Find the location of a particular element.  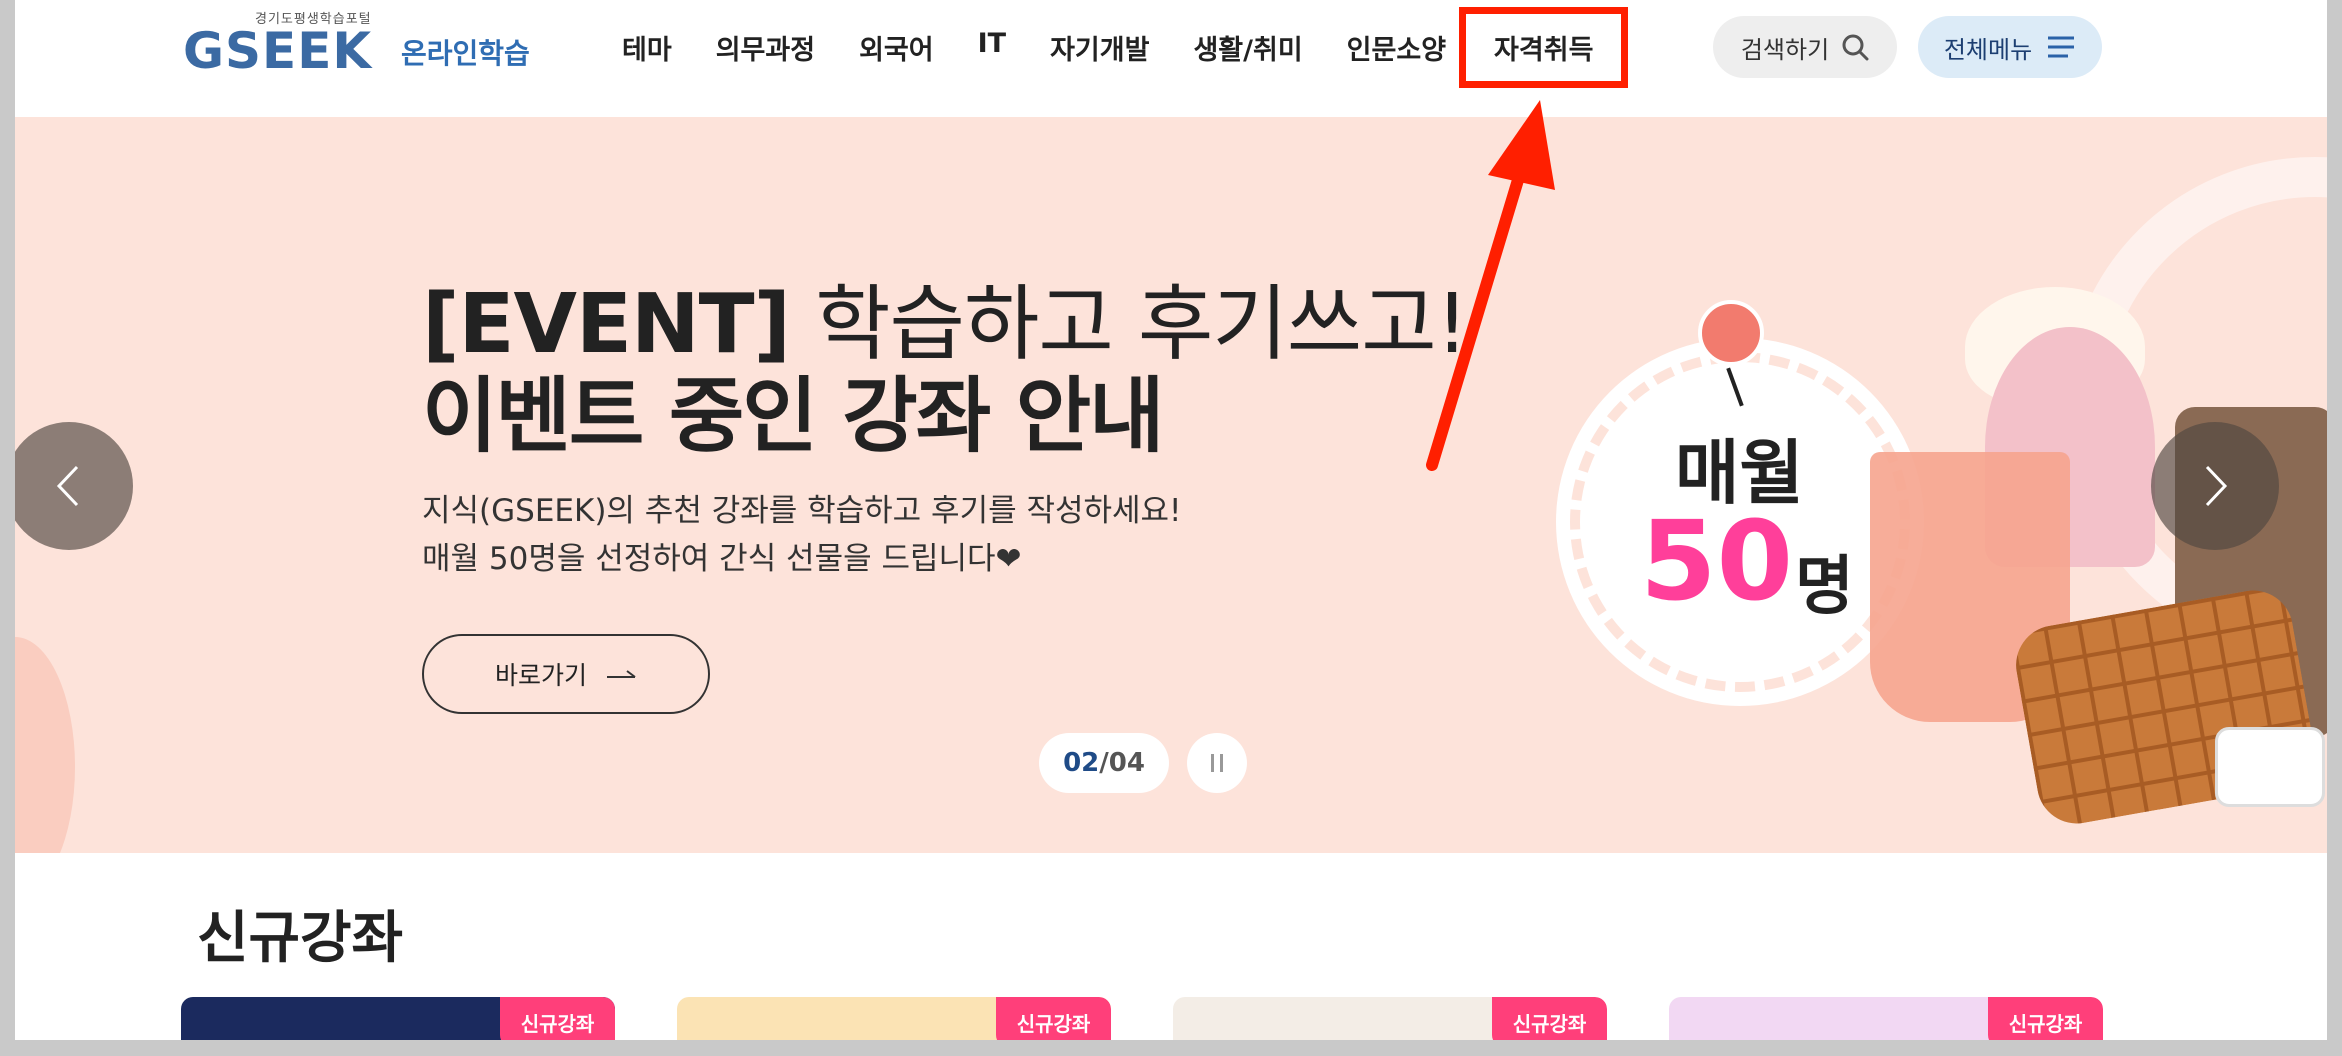

nav-item-humanities: 인문소양 is located at coordinates (1396, 47).